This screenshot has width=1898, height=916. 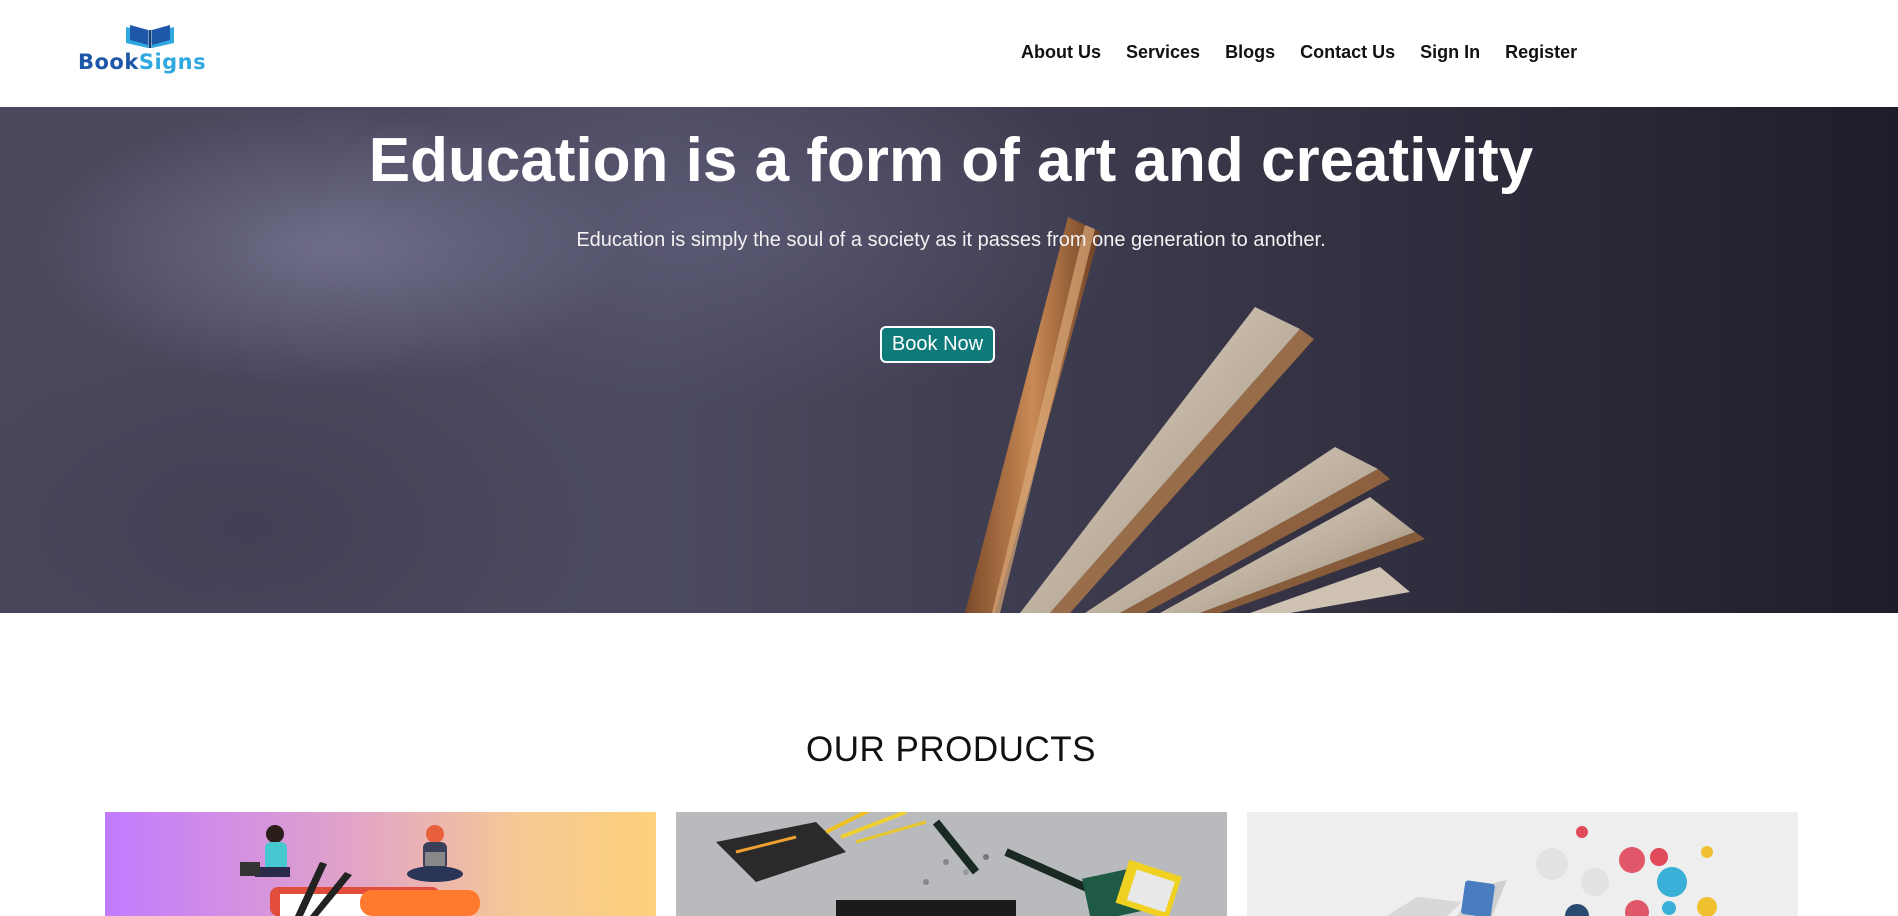 I want to click on nav-blogs: Blogs, so click(x=1250, y=52).